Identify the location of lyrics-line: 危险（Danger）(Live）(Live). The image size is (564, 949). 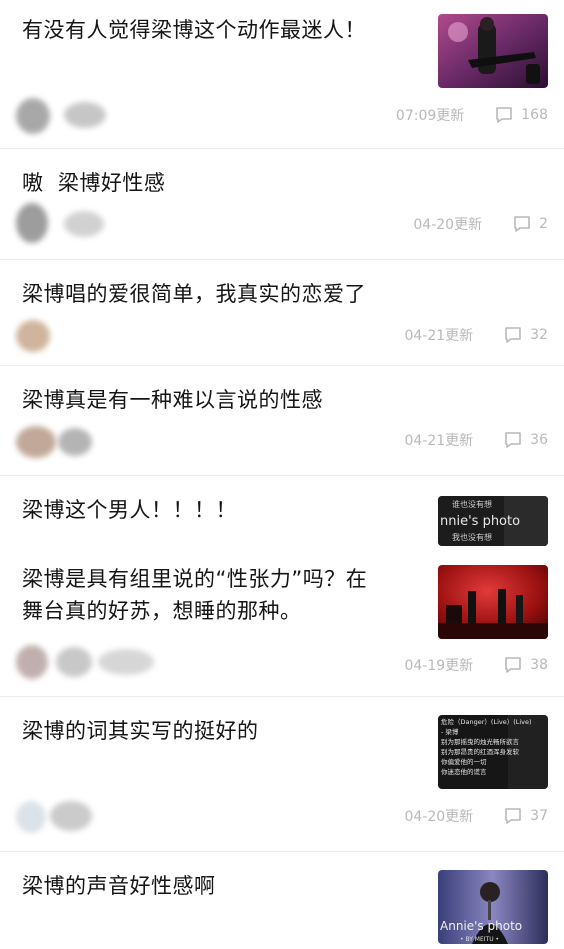
(486, 721).